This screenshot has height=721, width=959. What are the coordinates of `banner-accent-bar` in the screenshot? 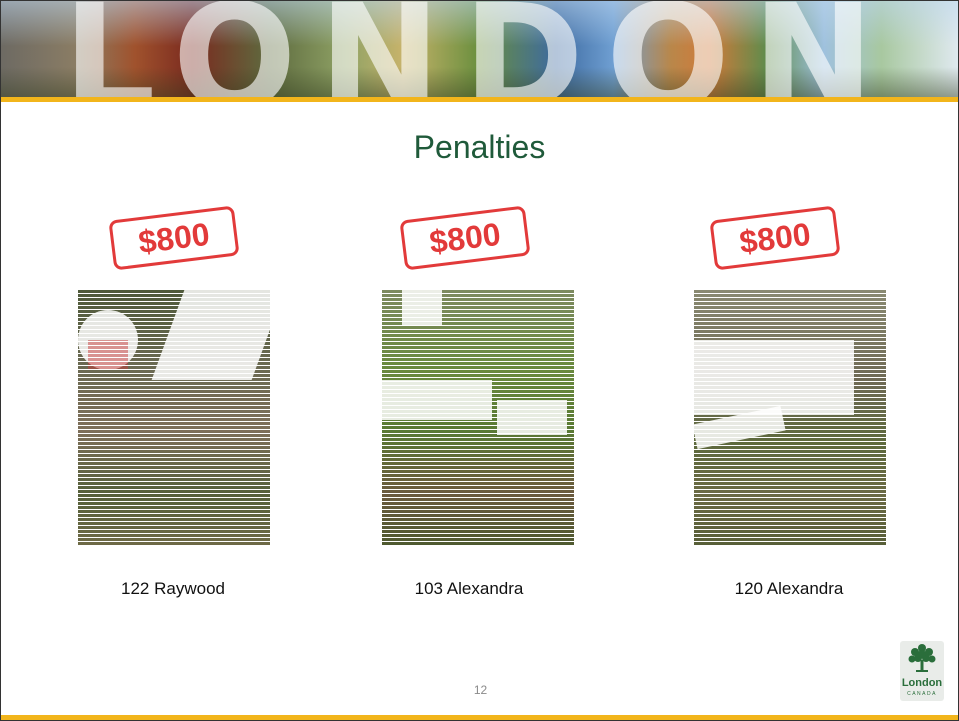 It's located at (479, 99).